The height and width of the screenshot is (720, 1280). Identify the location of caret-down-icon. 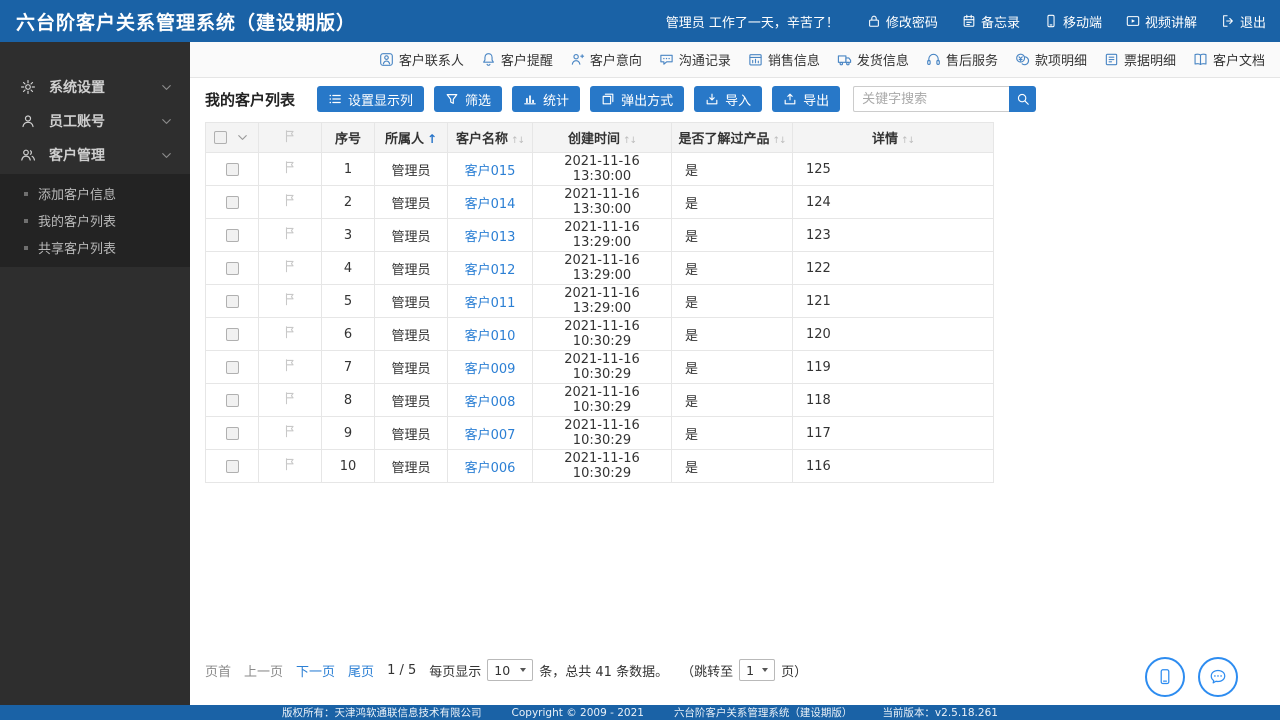
(765, 670).